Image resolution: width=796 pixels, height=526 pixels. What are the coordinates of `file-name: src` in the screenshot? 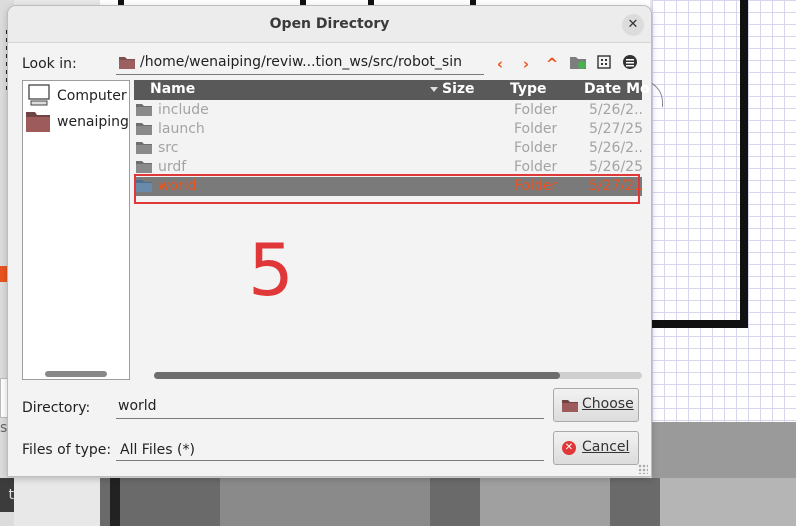 It's located at (168, 148).